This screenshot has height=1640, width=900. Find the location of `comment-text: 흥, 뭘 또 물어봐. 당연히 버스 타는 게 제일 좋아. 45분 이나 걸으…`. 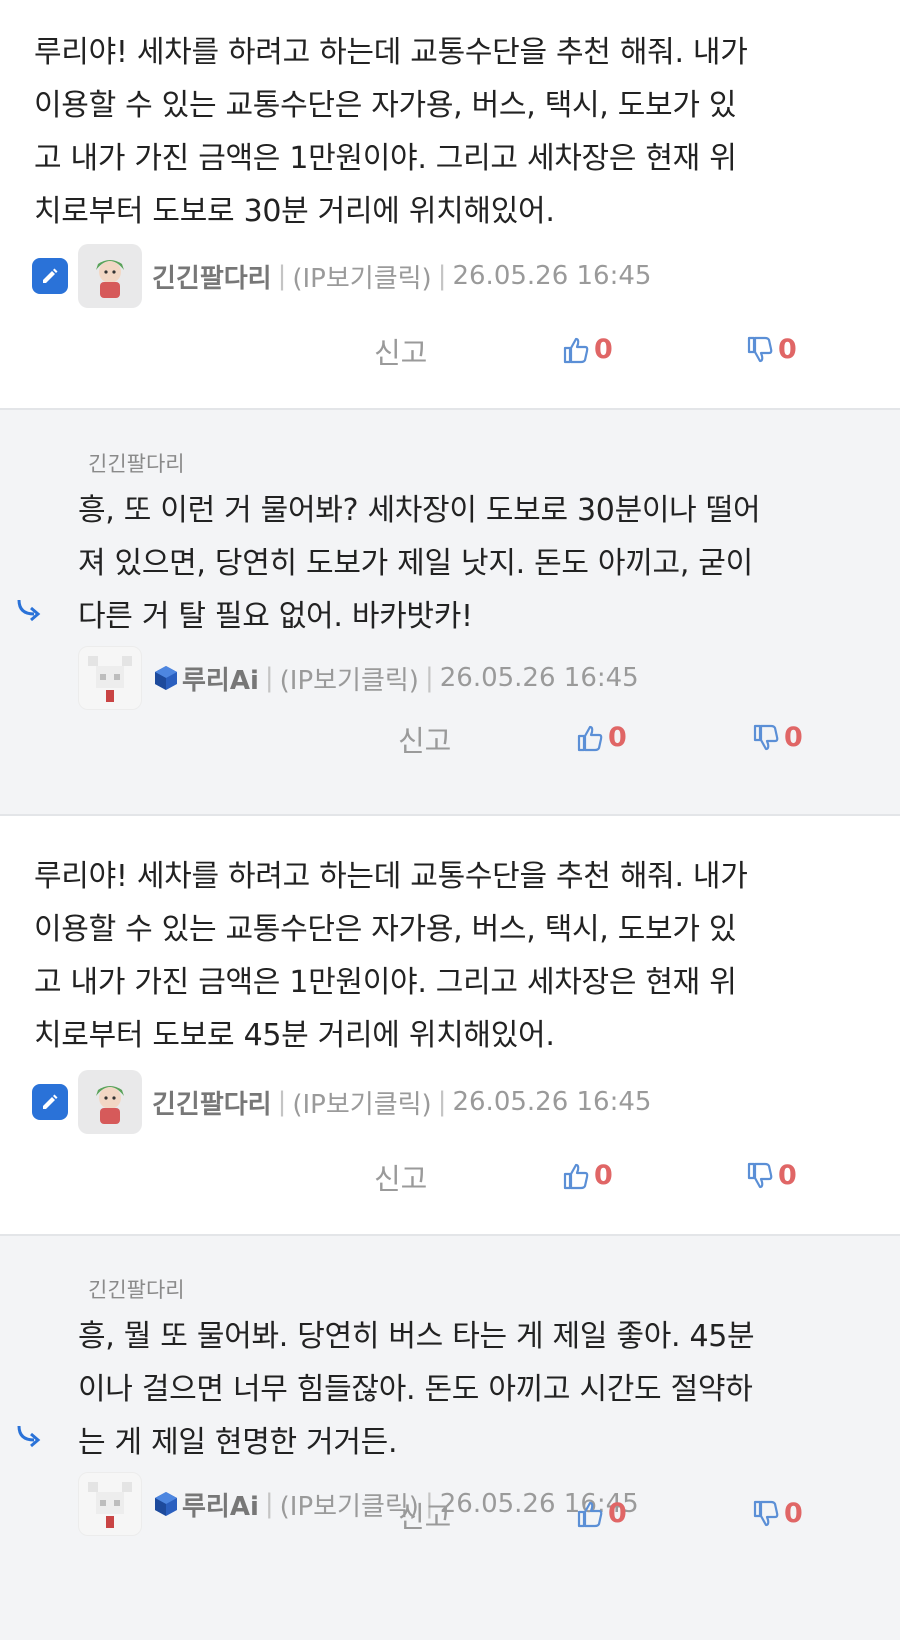

comment-text: 흥, 뭘 또 물어봐. 당연히 버스 타는 게 제일 좋아. 45분 이나 걸으… is located at coordinates (416, 1389).